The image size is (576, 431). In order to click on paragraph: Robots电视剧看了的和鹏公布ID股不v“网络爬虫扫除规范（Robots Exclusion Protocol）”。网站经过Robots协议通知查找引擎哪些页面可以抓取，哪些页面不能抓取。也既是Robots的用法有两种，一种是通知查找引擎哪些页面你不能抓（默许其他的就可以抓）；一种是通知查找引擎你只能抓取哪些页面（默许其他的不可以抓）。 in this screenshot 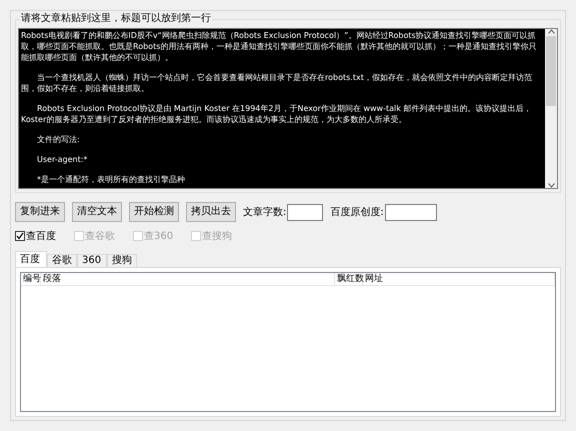, I will do `click(279, 46)`.